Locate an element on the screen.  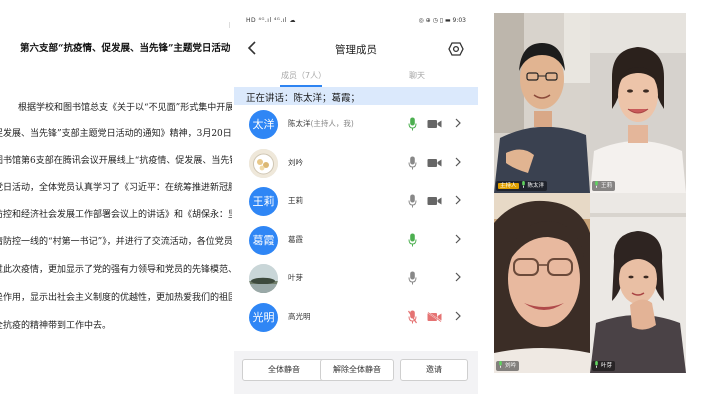
member-name: 叶芽 is located at coordinates (295, 277).